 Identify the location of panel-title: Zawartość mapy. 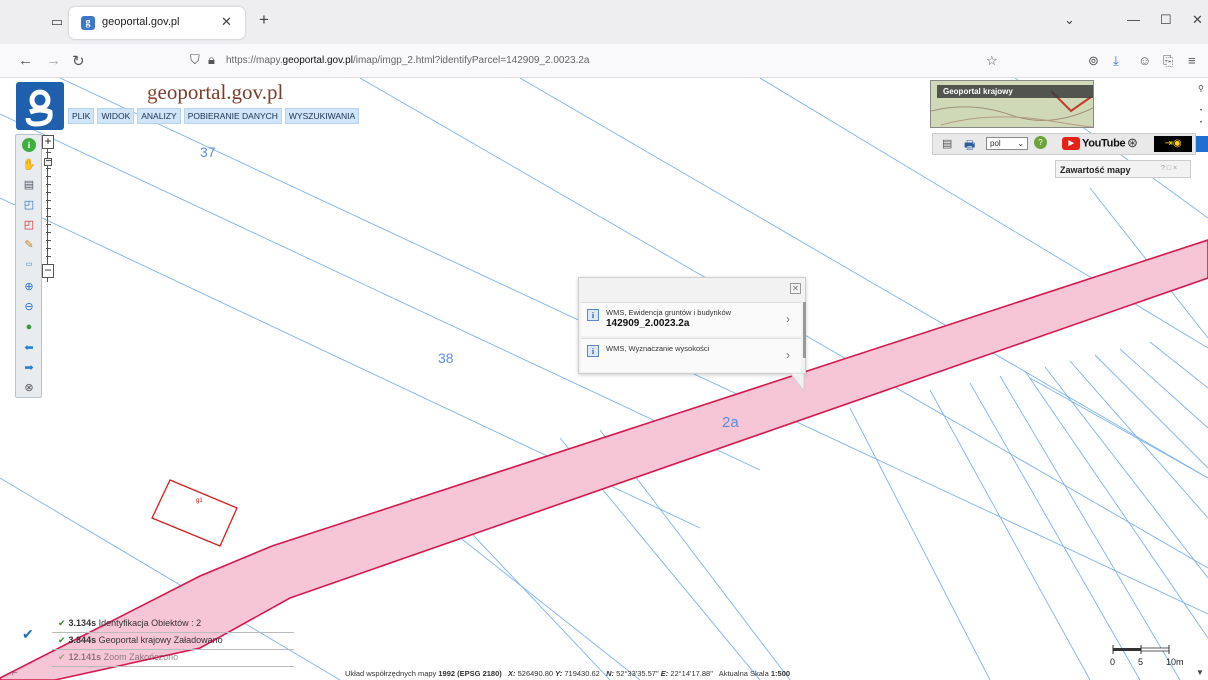
(1095, 170).